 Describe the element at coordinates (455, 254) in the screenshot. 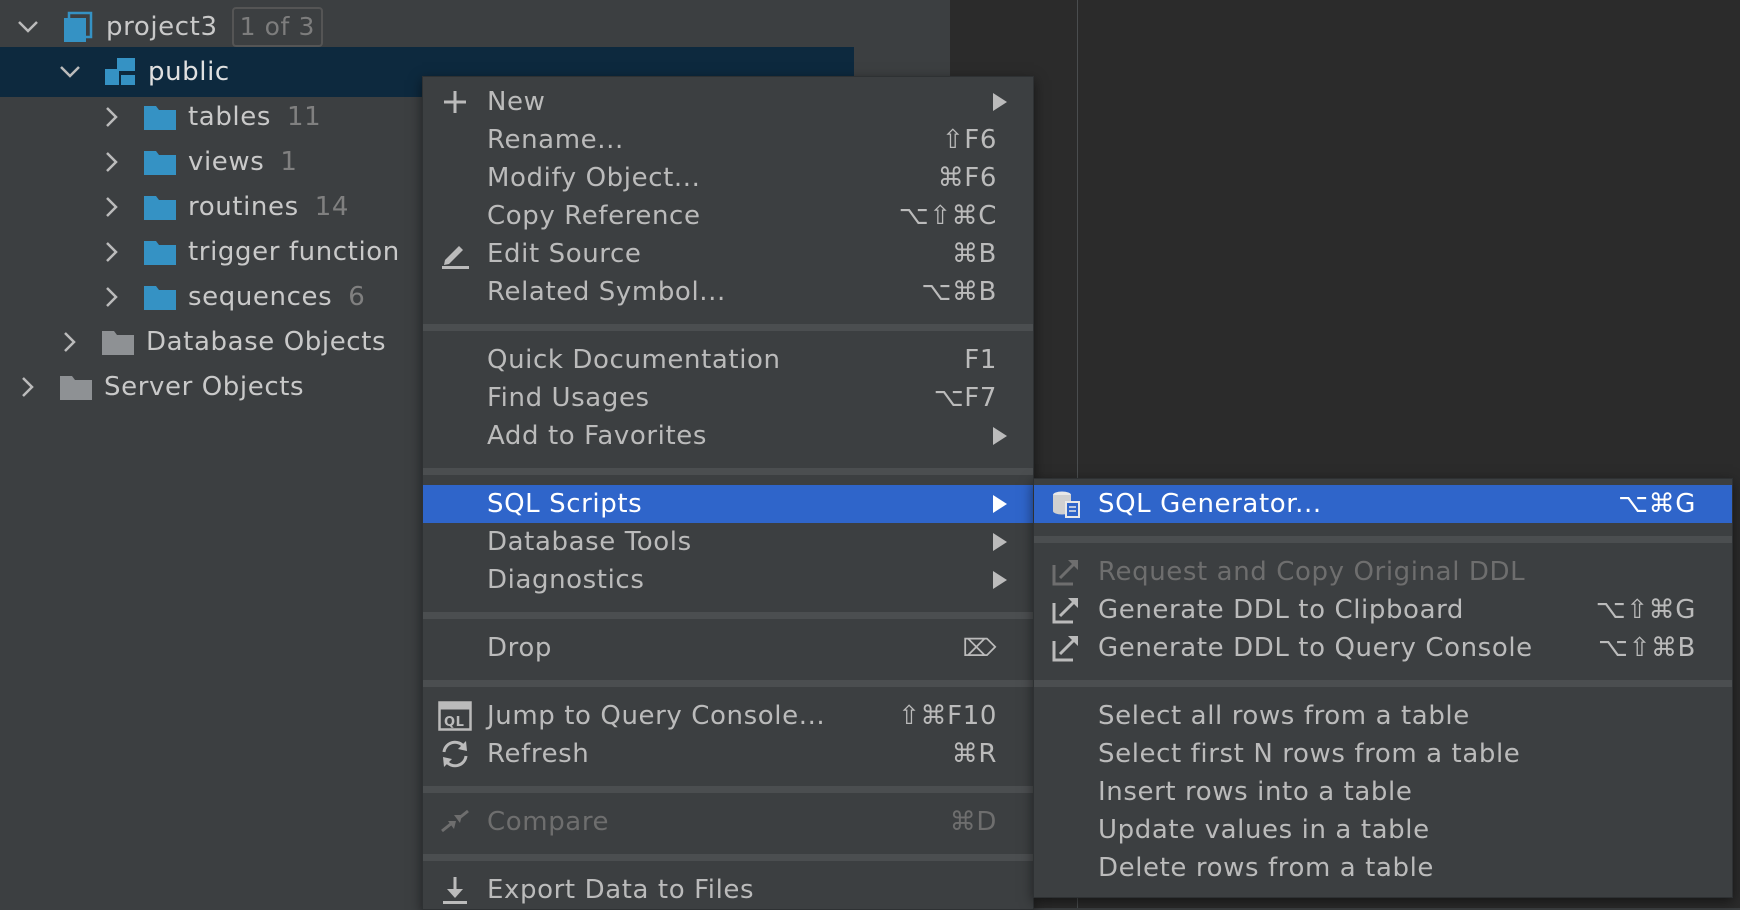

I see `pencil-icon` at that location.